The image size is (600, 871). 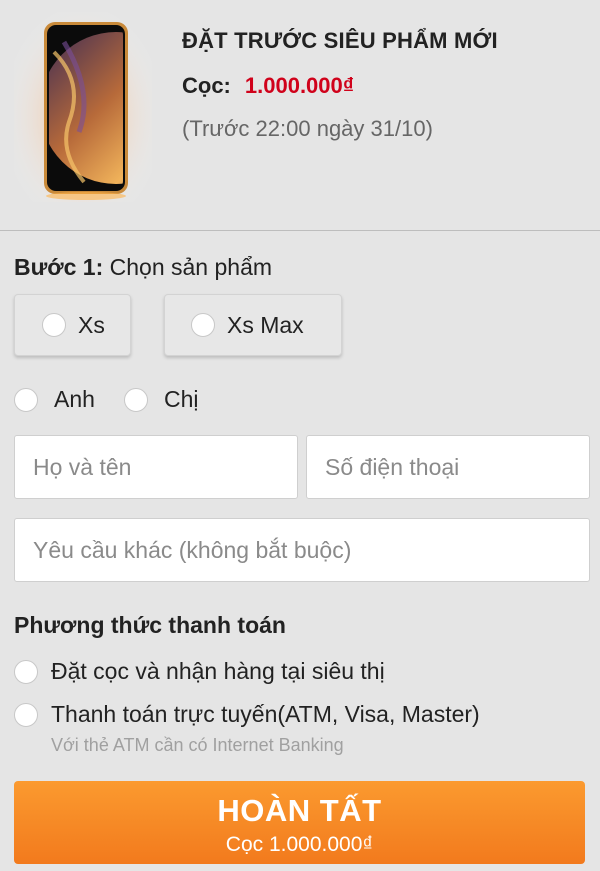 I want to click on submit-button-label: HOÀN TẤT, so click(x=299, y=810).